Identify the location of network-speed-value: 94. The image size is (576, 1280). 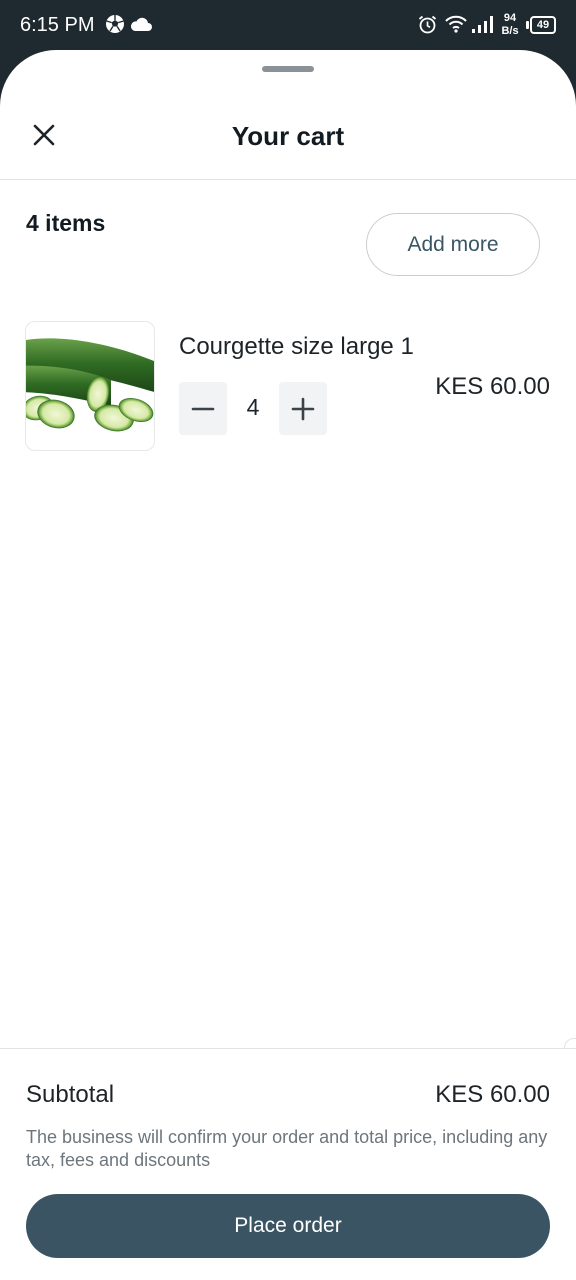
(510, 18).